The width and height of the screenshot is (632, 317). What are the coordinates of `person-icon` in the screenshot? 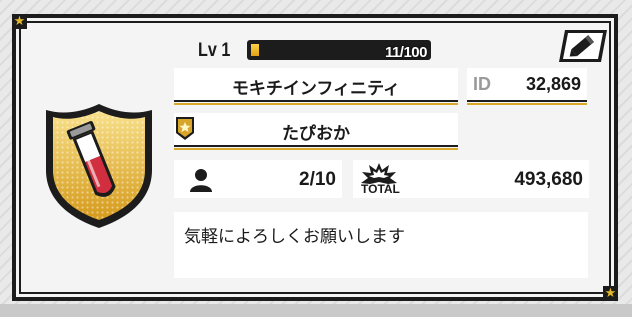 It's located at (201, 180).